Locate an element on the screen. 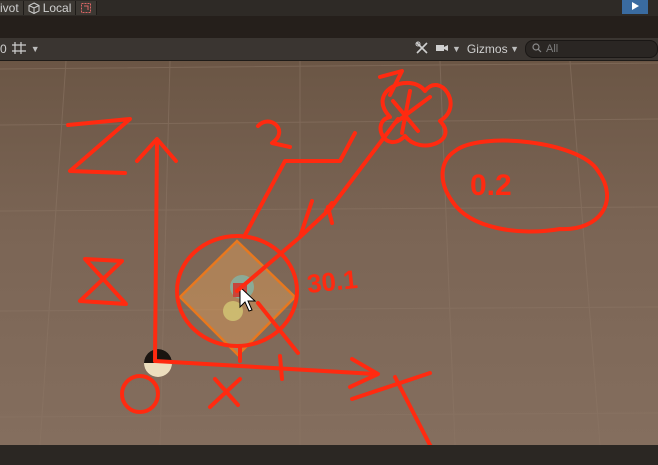 The width and height of the screenshot is (658, 465). grid-snap-icon is located at coordinates (19, 49).